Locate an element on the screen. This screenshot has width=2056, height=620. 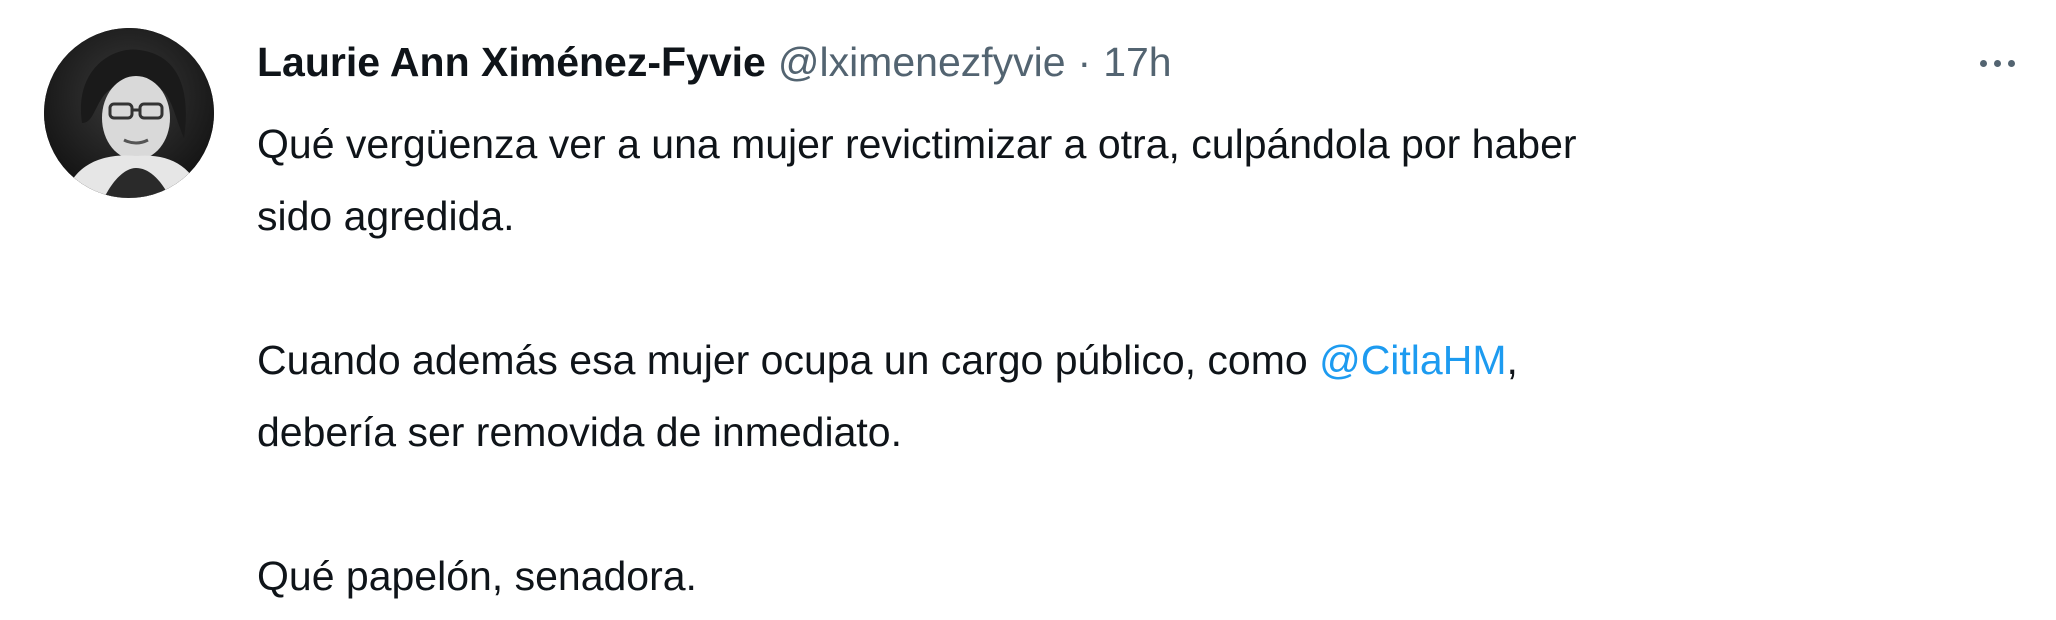
tweet-paragraph: Qué papelón, senadora. is located at coordinates (1117, 576).